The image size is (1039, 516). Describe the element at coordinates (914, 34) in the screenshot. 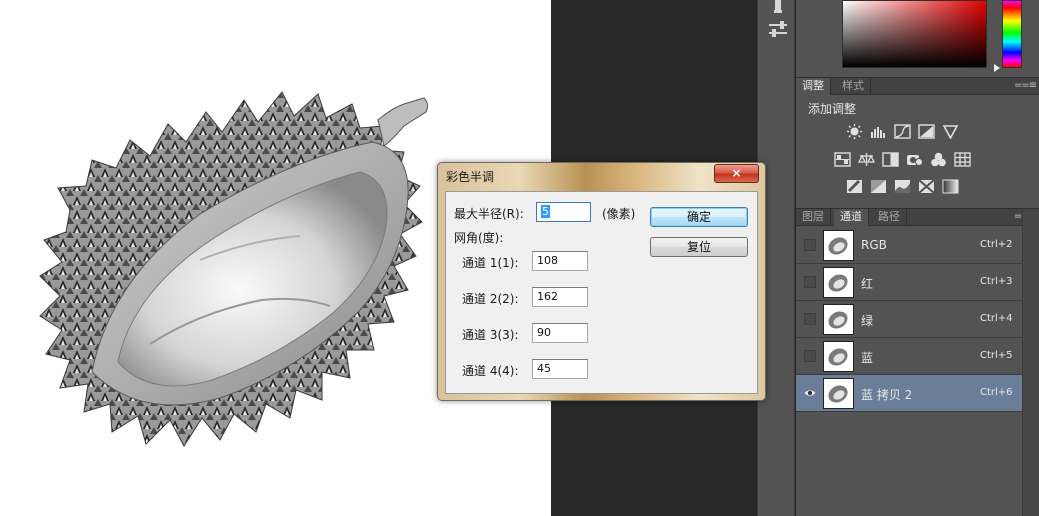

I see `color-saturation-field` at that location.